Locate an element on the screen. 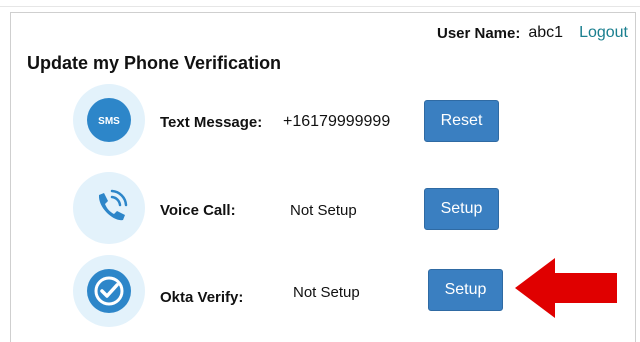  setup-okta-verify-button: Setup is located at coordinates (465, 290).